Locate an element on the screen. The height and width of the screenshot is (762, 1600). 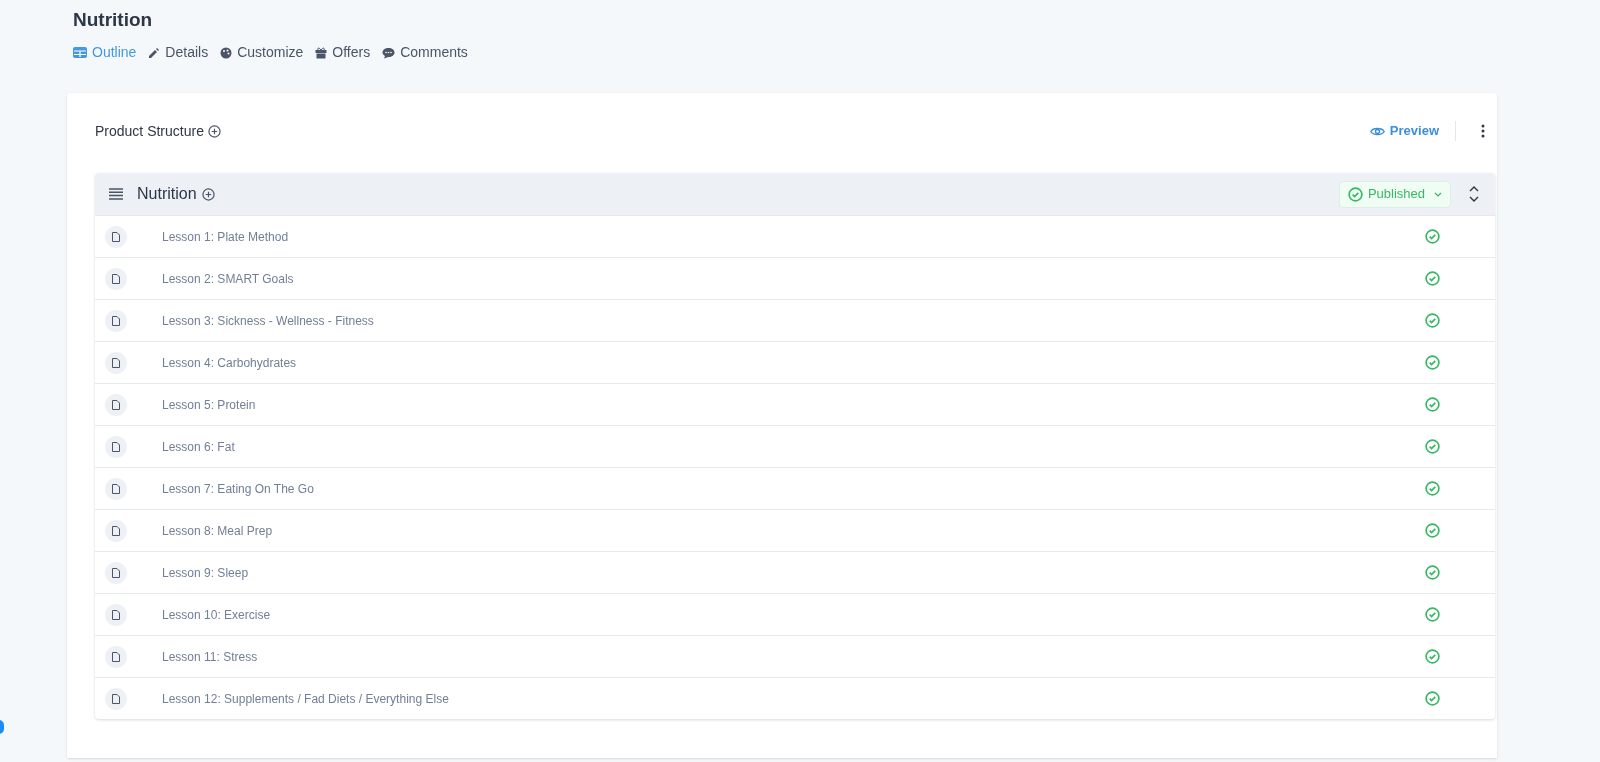
chevron-down-icon is located at coordinates (1438, 194).